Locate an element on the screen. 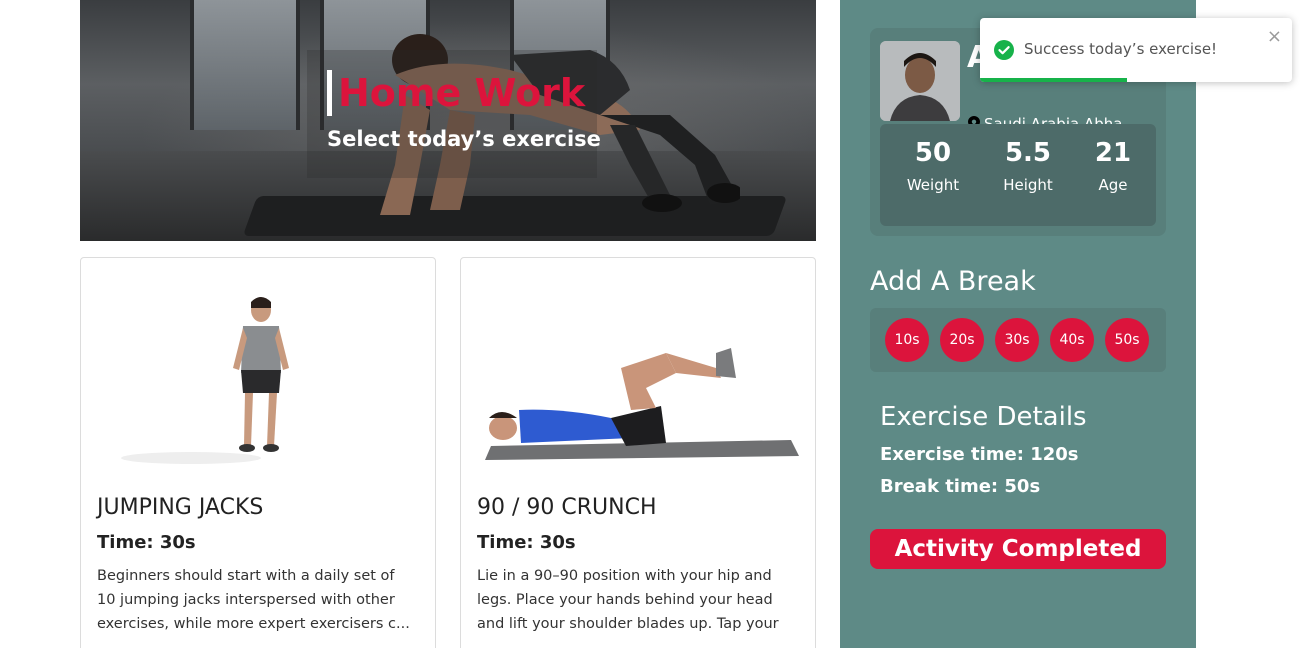  break-title: Add A Break is located at coordinates (953, 281).